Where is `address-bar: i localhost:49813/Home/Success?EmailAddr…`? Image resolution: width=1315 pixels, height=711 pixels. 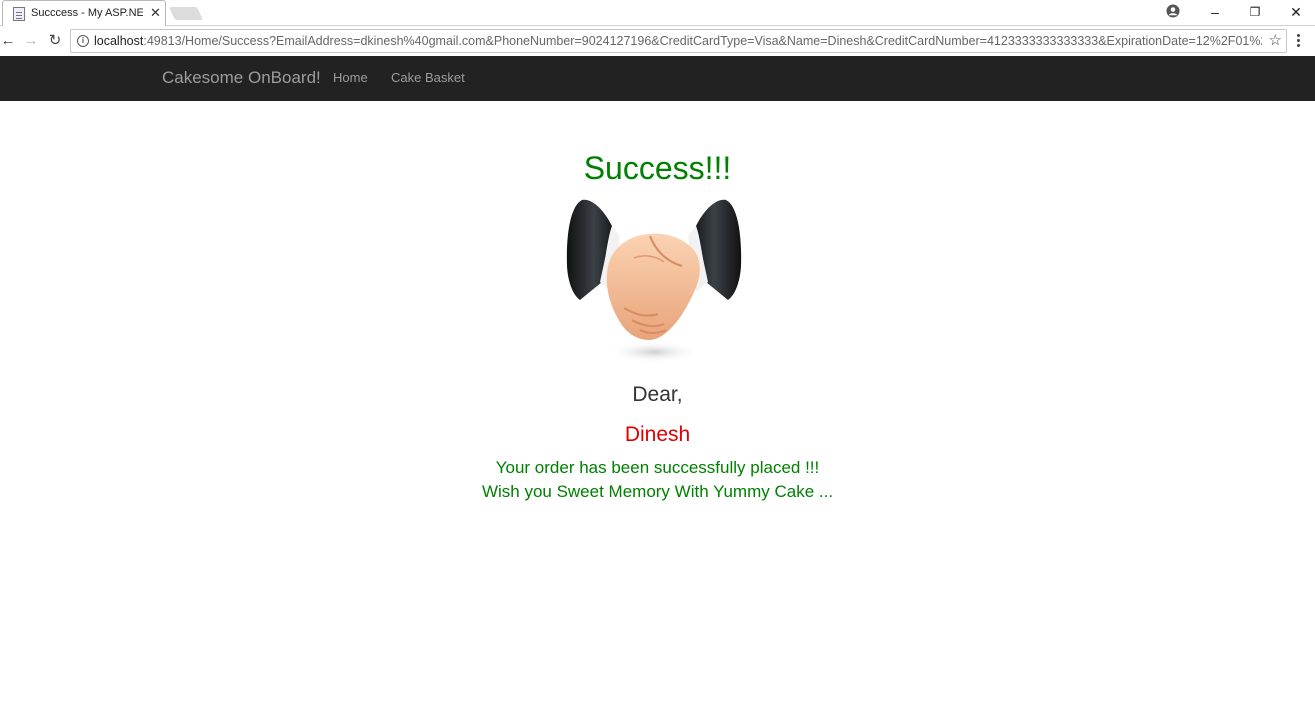
address-bar: i localhost:49813/Home/Success?EmailAddr… is located at coordinates (678, 41).